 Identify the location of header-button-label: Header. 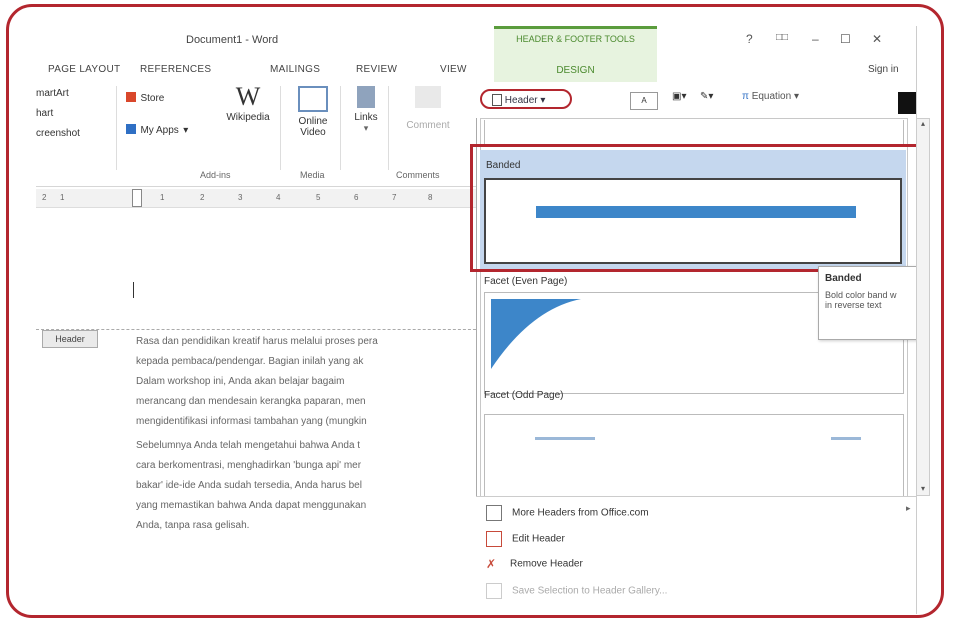
(521, 100).